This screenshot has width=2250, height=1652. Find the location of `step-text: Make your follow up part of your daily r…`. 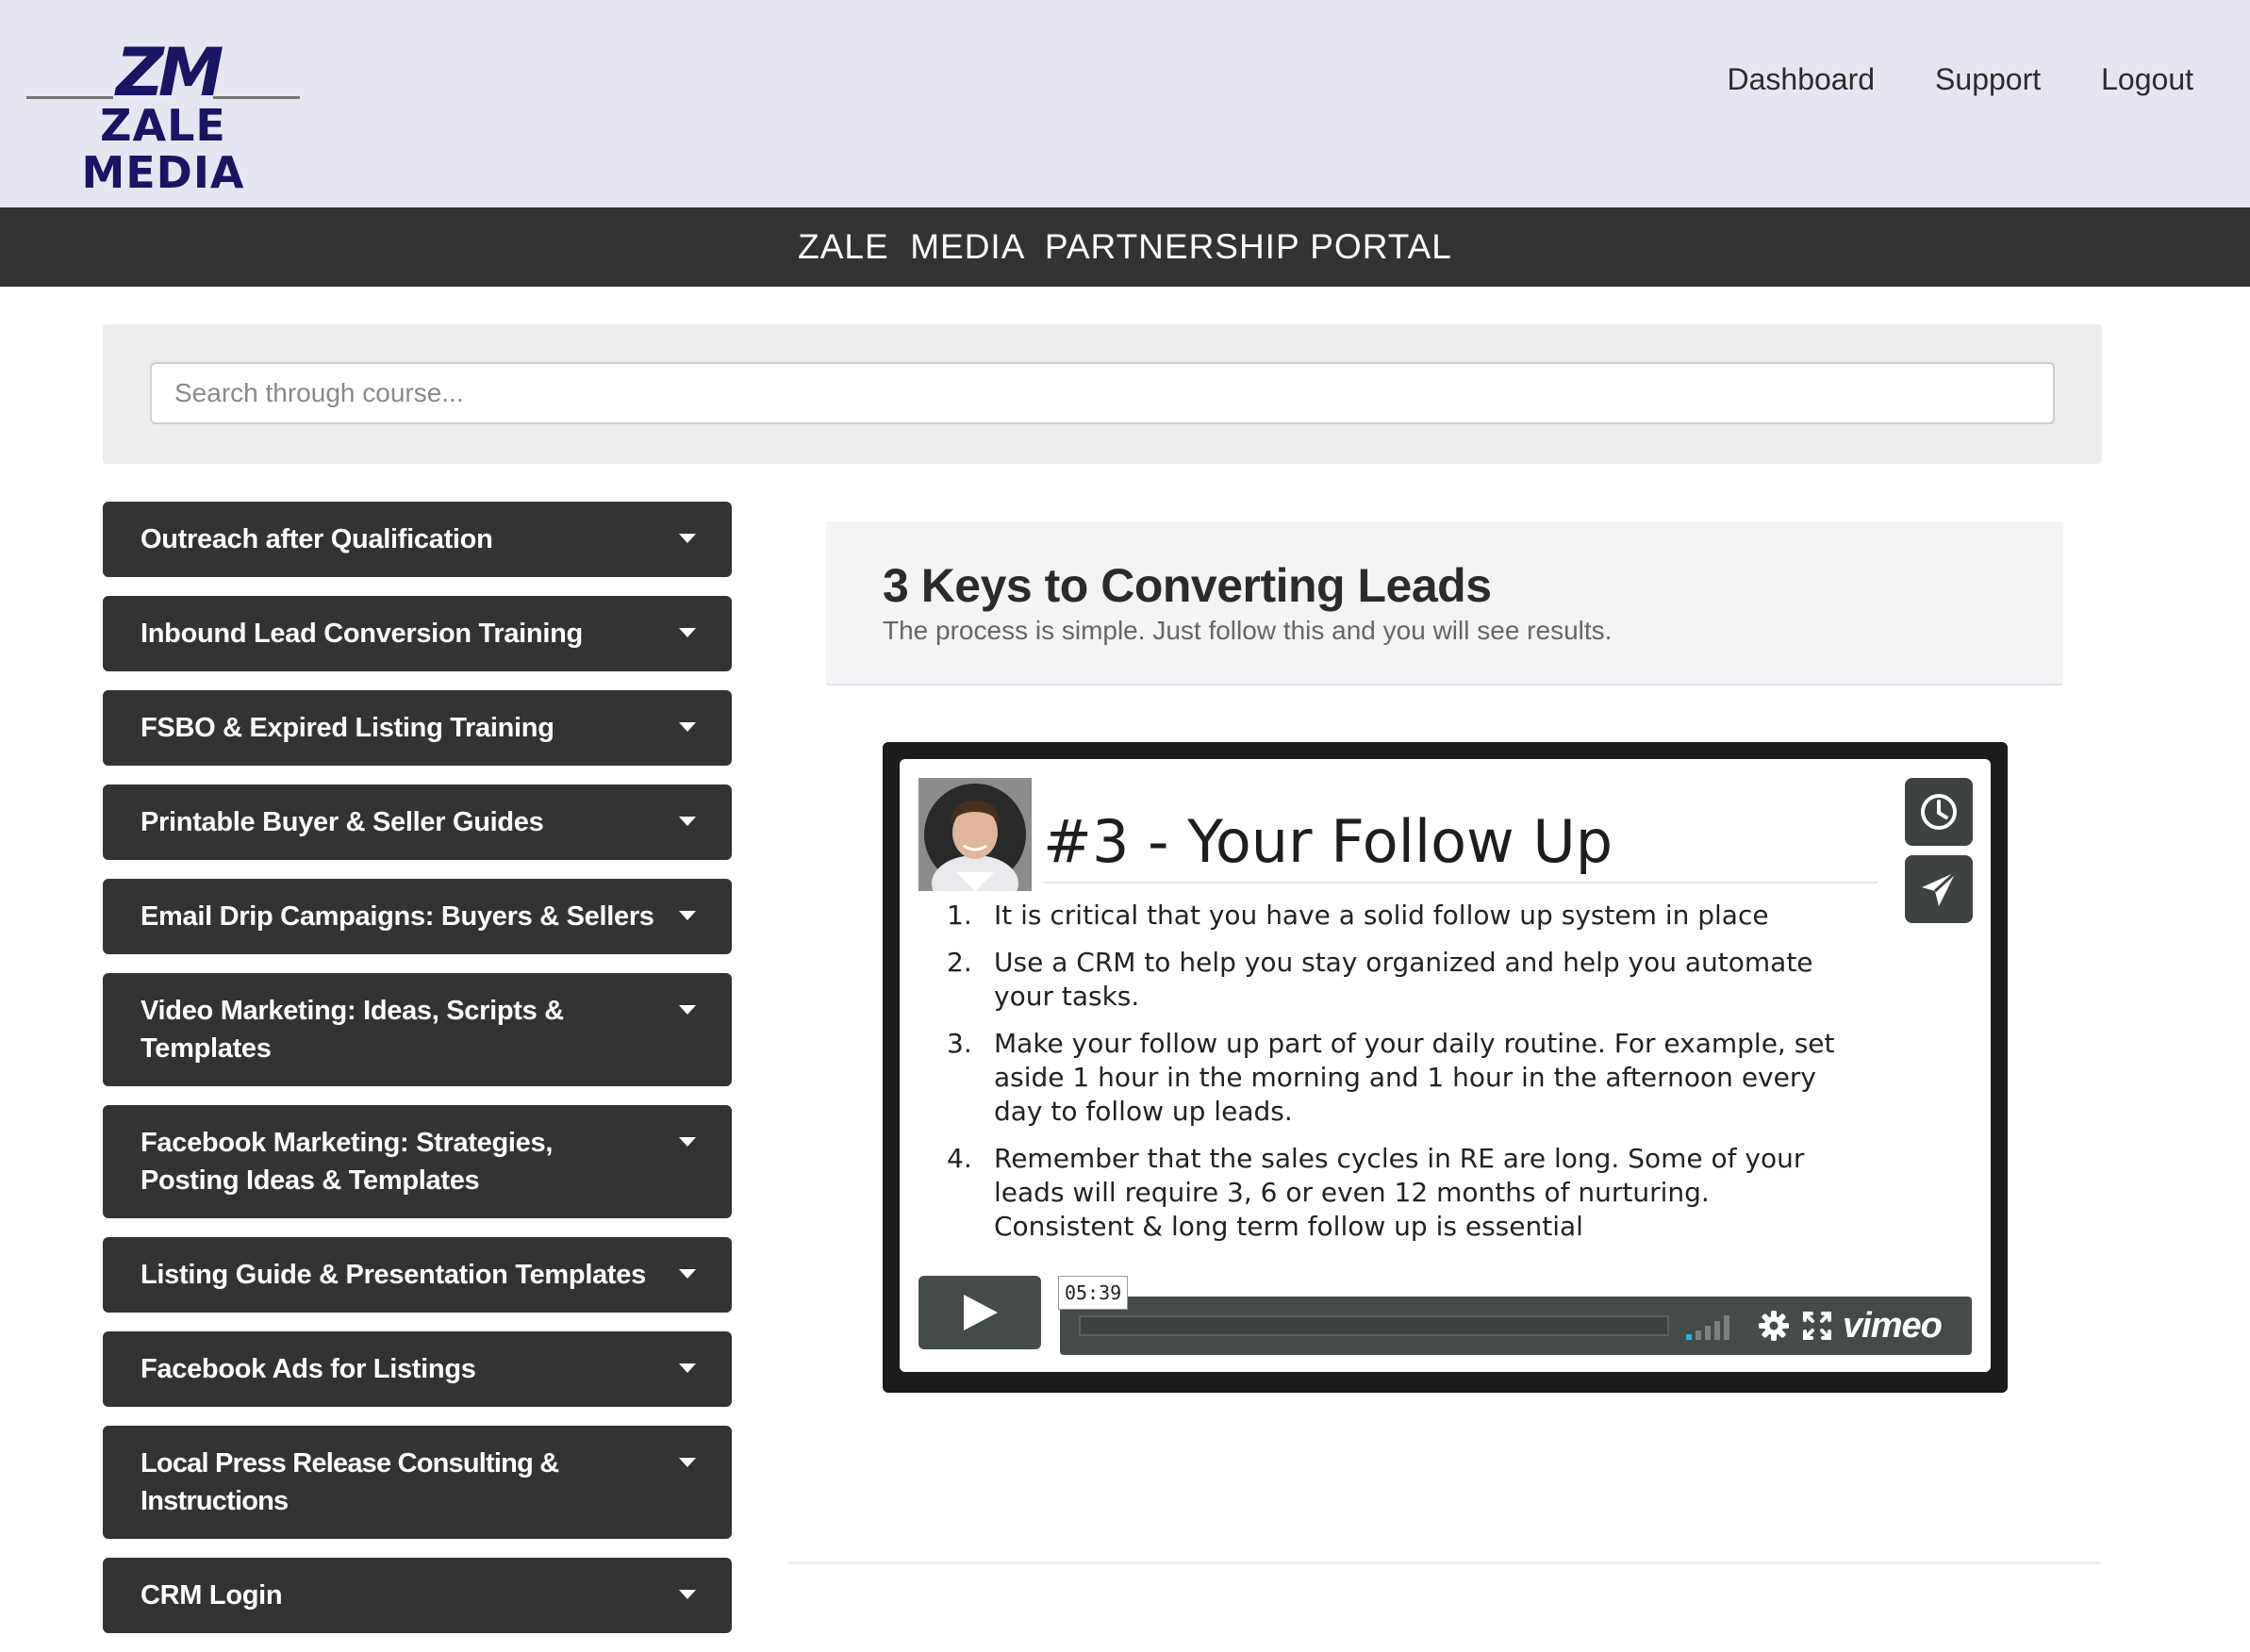

step-text: Make your follow up part of your daily r… is located at coordinates (1415, 1077).